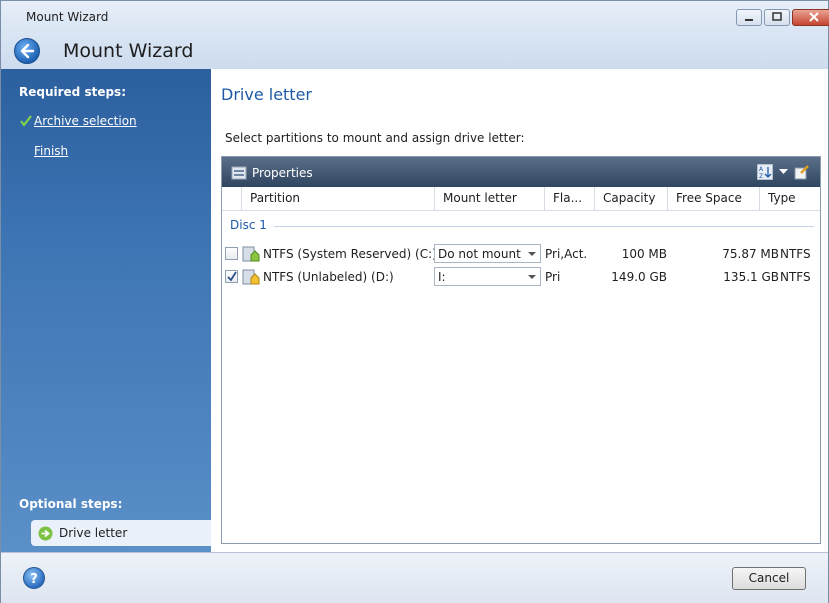 This screenshot has height=603, width=829. Describe the element at coordinates (544, 226) in the screenshot. I see `divider` at that location.